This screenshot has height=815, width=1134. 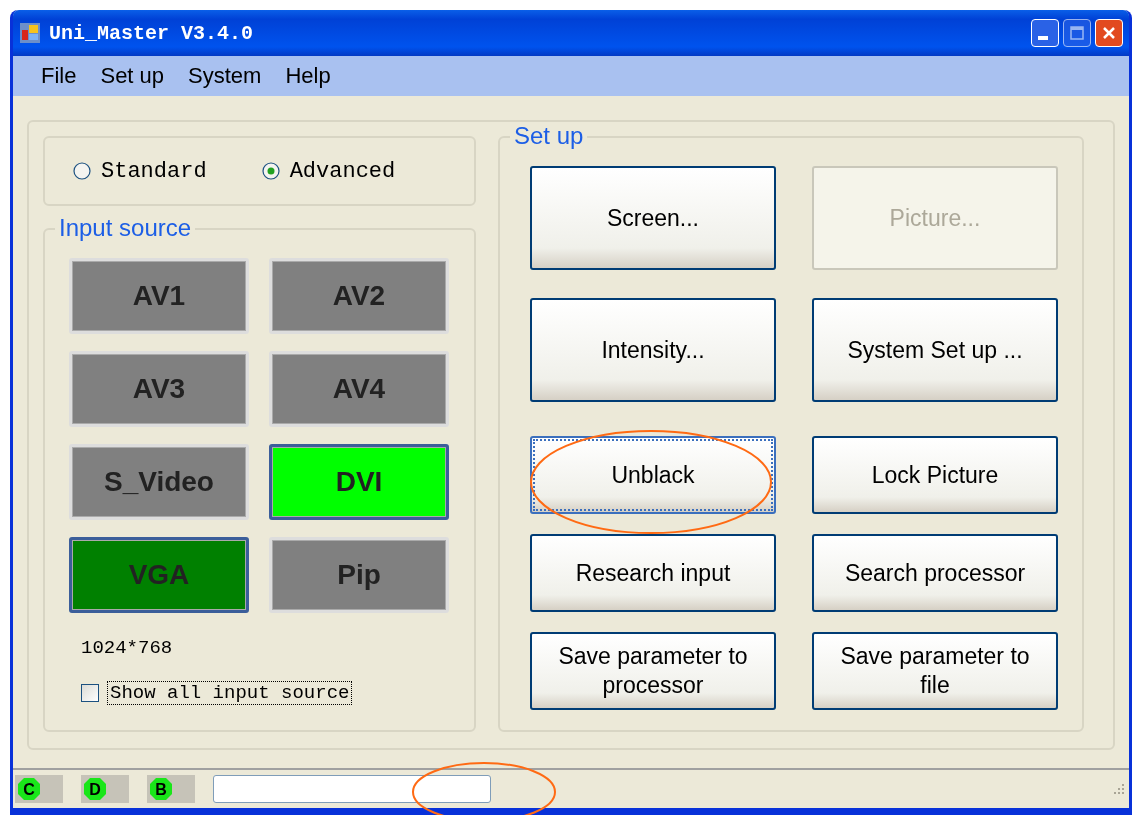 What do you see at coordinates (29, 789) in the screenshot?
I see `status-indicator: C` at bounding box center [29, 789].